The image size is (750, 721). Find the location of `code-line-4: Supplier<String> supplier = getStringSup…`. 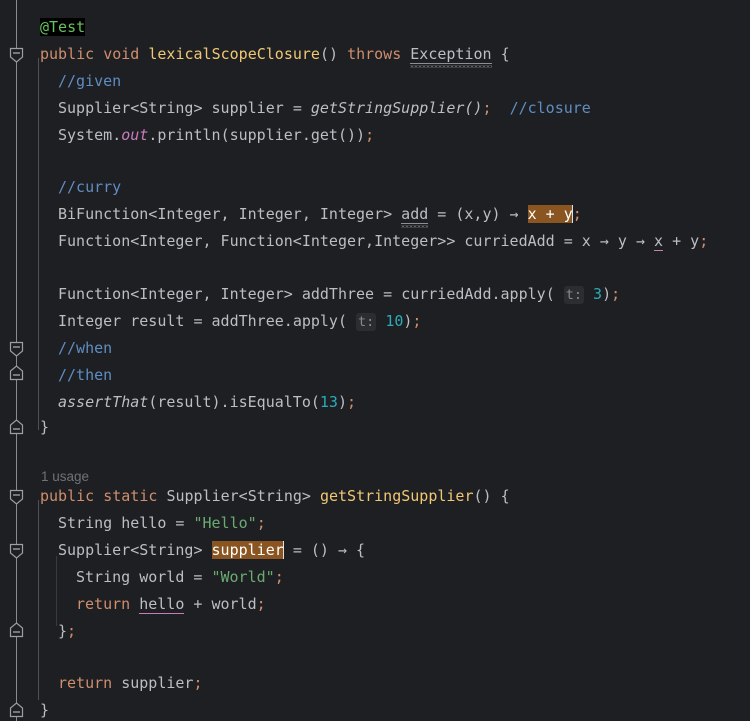

code-line-4: Supplier<String> supplier = getStringSup… is located at coordinates (324, 108).